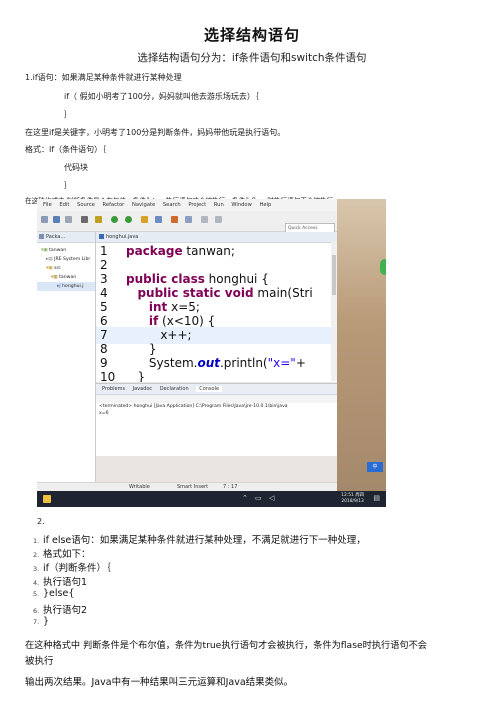 The width and height of the screenshot is (504, 713). Describe the element at coordinates (44, 250) in the screenshot. I see `project-folder-icon: ▾▣` at that location.